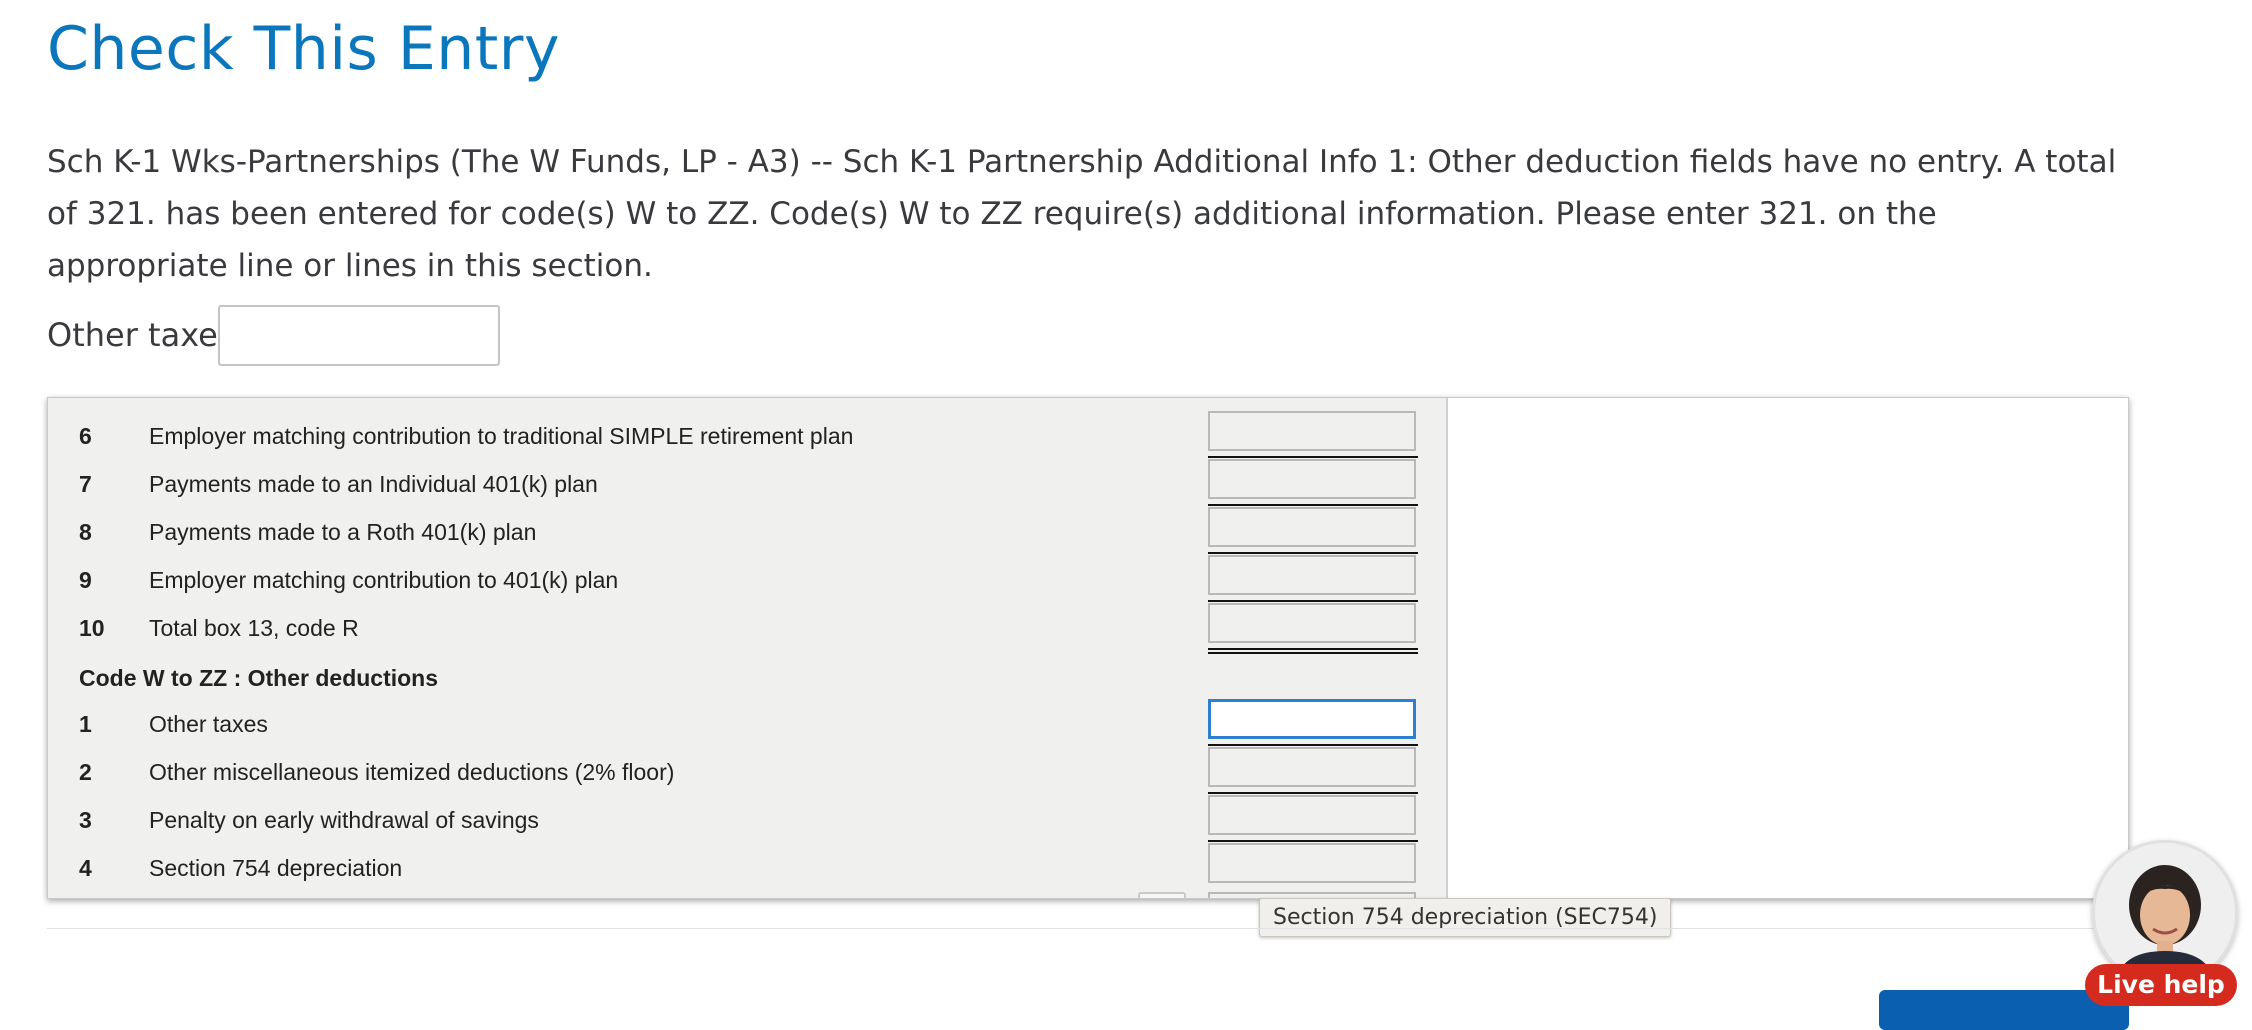  I want to click on section-754-depreciation-input, so click(1312, 863).